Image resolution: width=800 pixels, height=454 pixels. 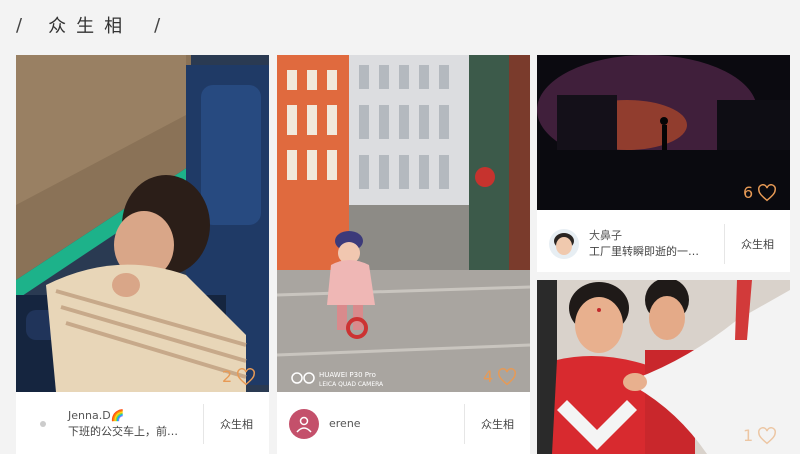 What do you see at coordinates (644, 236) in the screenshot?
I see `author-name: 大鼻子` at bounding box center [644, 236].